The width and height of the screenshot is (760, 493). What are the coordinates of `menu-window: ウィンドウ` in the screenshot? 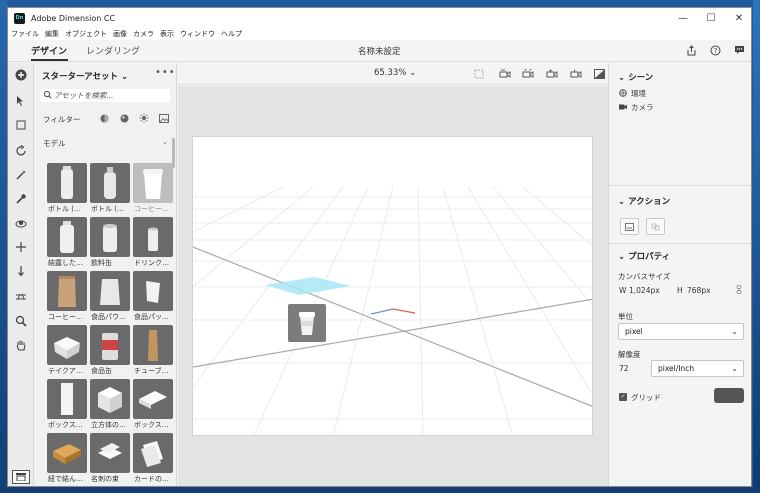 It's located at (197, 34).